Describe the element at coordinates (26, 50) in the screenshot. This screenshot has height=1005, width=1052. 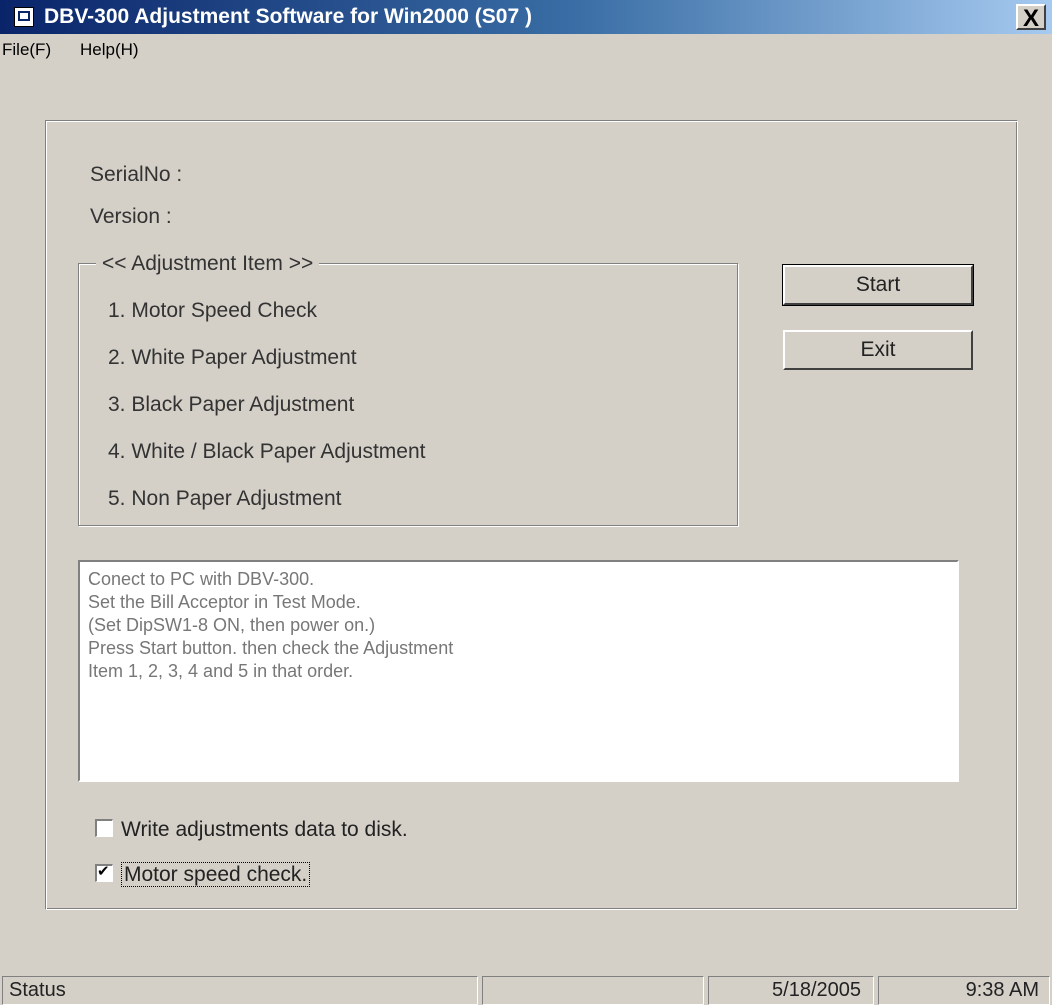
I see `menu-file: File(F)` at that location.